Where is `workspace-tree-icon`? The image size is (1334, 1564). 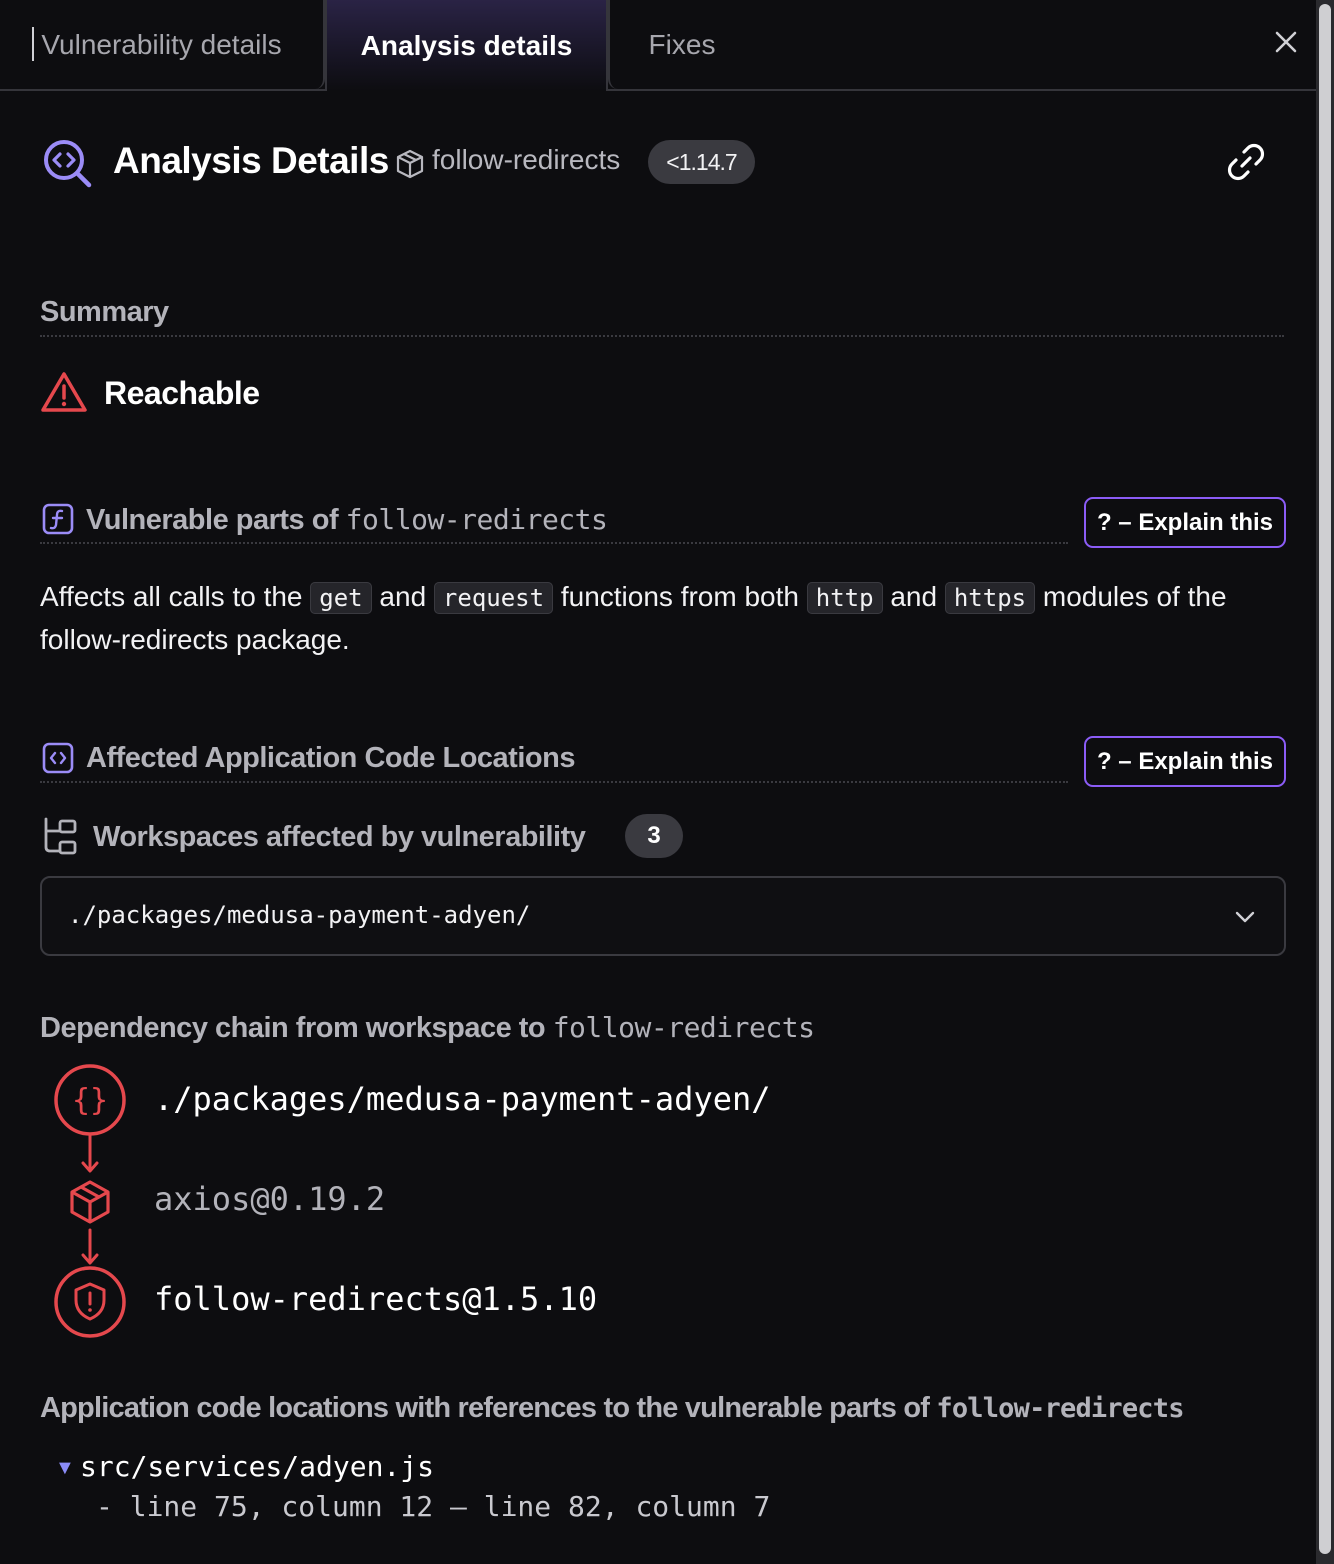
workspace-tree-icon is located at coordinates (60, 836).